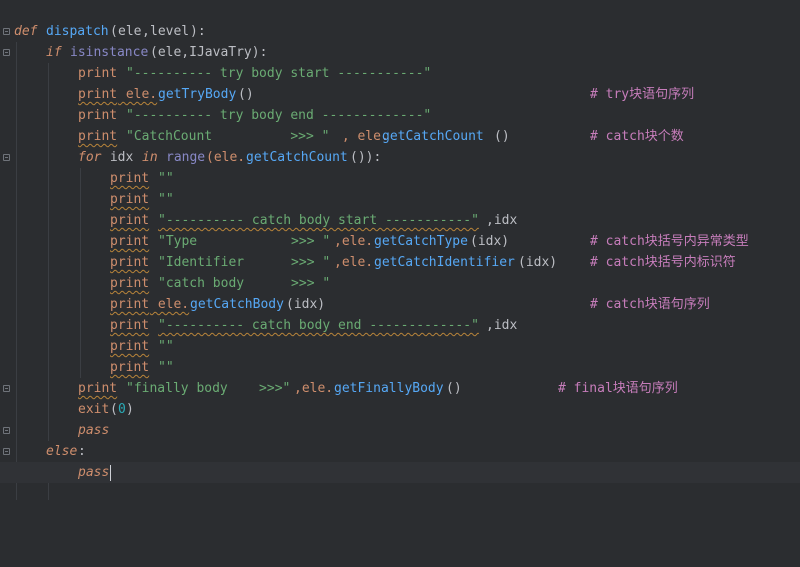  I want to click on code-line: if isinstance (ele,IJavaTry):, so click(400, 52).